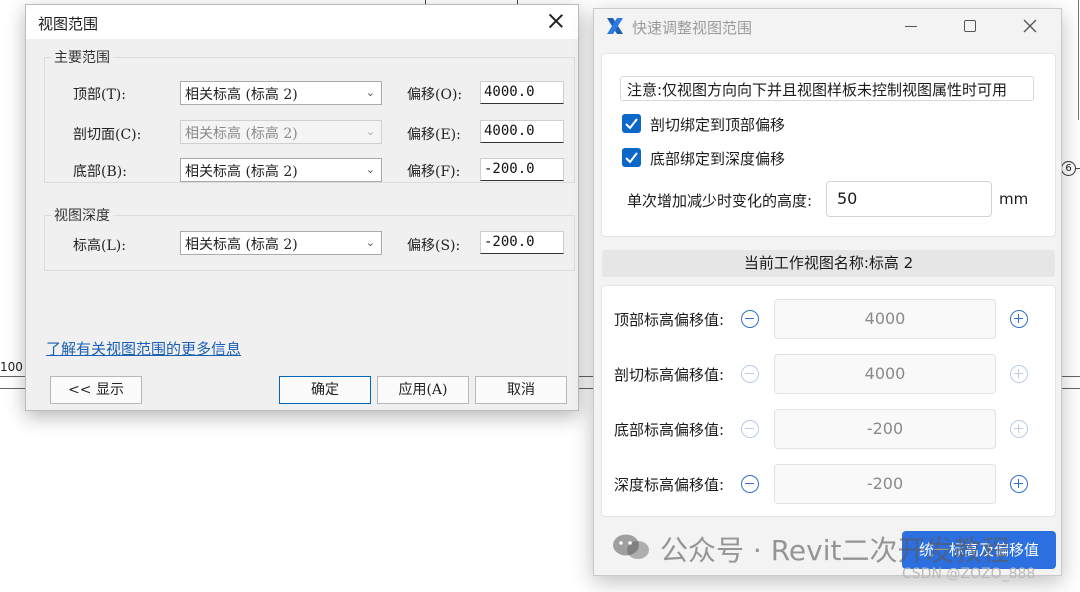 The image size is (1080, 592). I want to click on step-unit: mm, so click(1014, 199).